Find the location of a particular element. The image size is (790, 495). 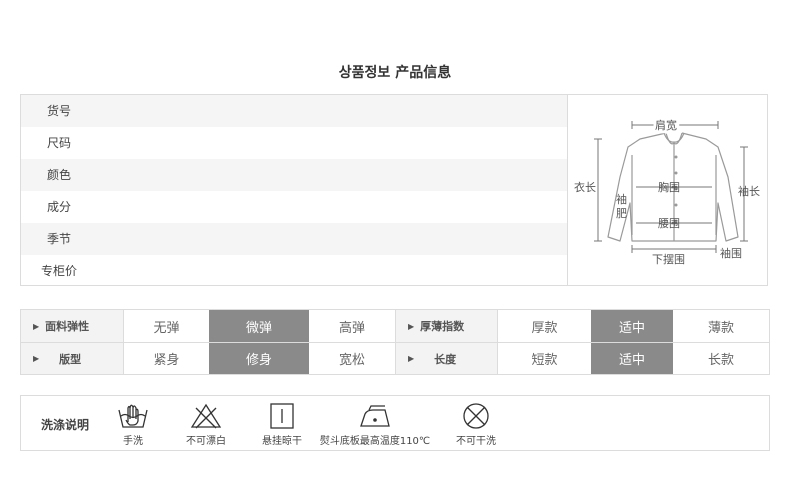

wash-item-hand-wash: 手洗 is located at coordinates (133, 424).